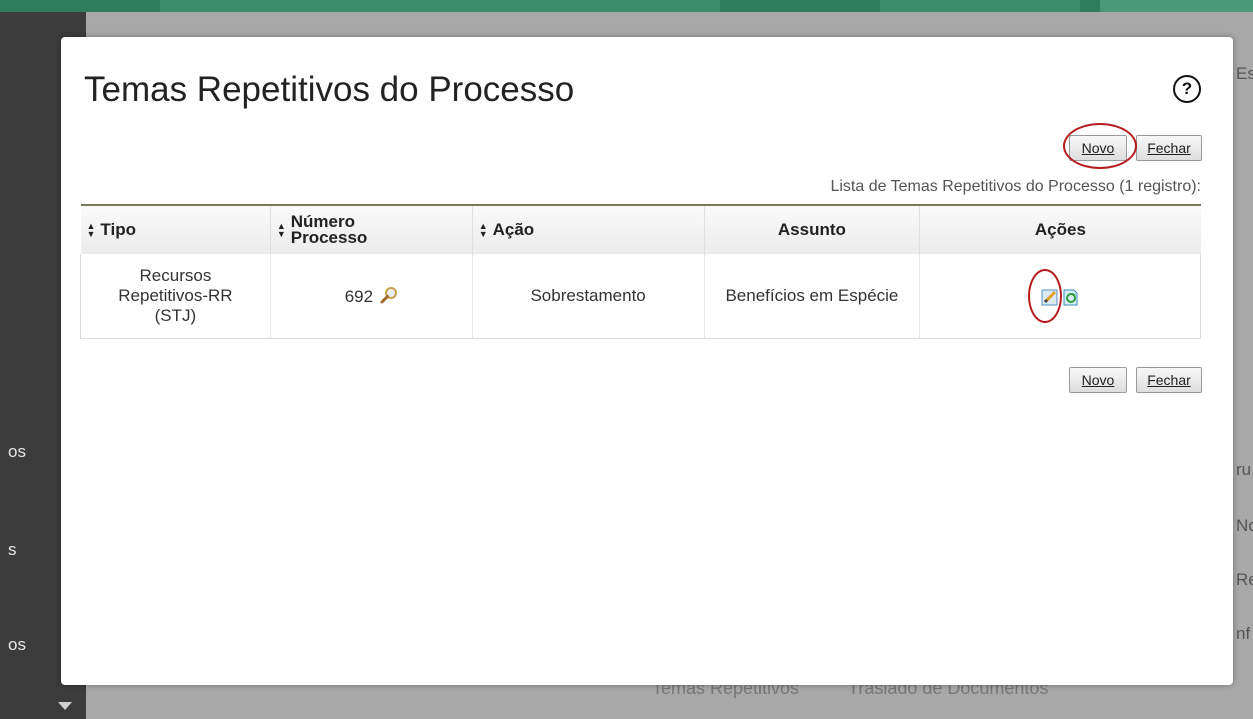 The image size is (1253, 719). Describe the element at coordinates (1187, 89) in the screenshot. I see `question-circle-icon: ?` at that location.